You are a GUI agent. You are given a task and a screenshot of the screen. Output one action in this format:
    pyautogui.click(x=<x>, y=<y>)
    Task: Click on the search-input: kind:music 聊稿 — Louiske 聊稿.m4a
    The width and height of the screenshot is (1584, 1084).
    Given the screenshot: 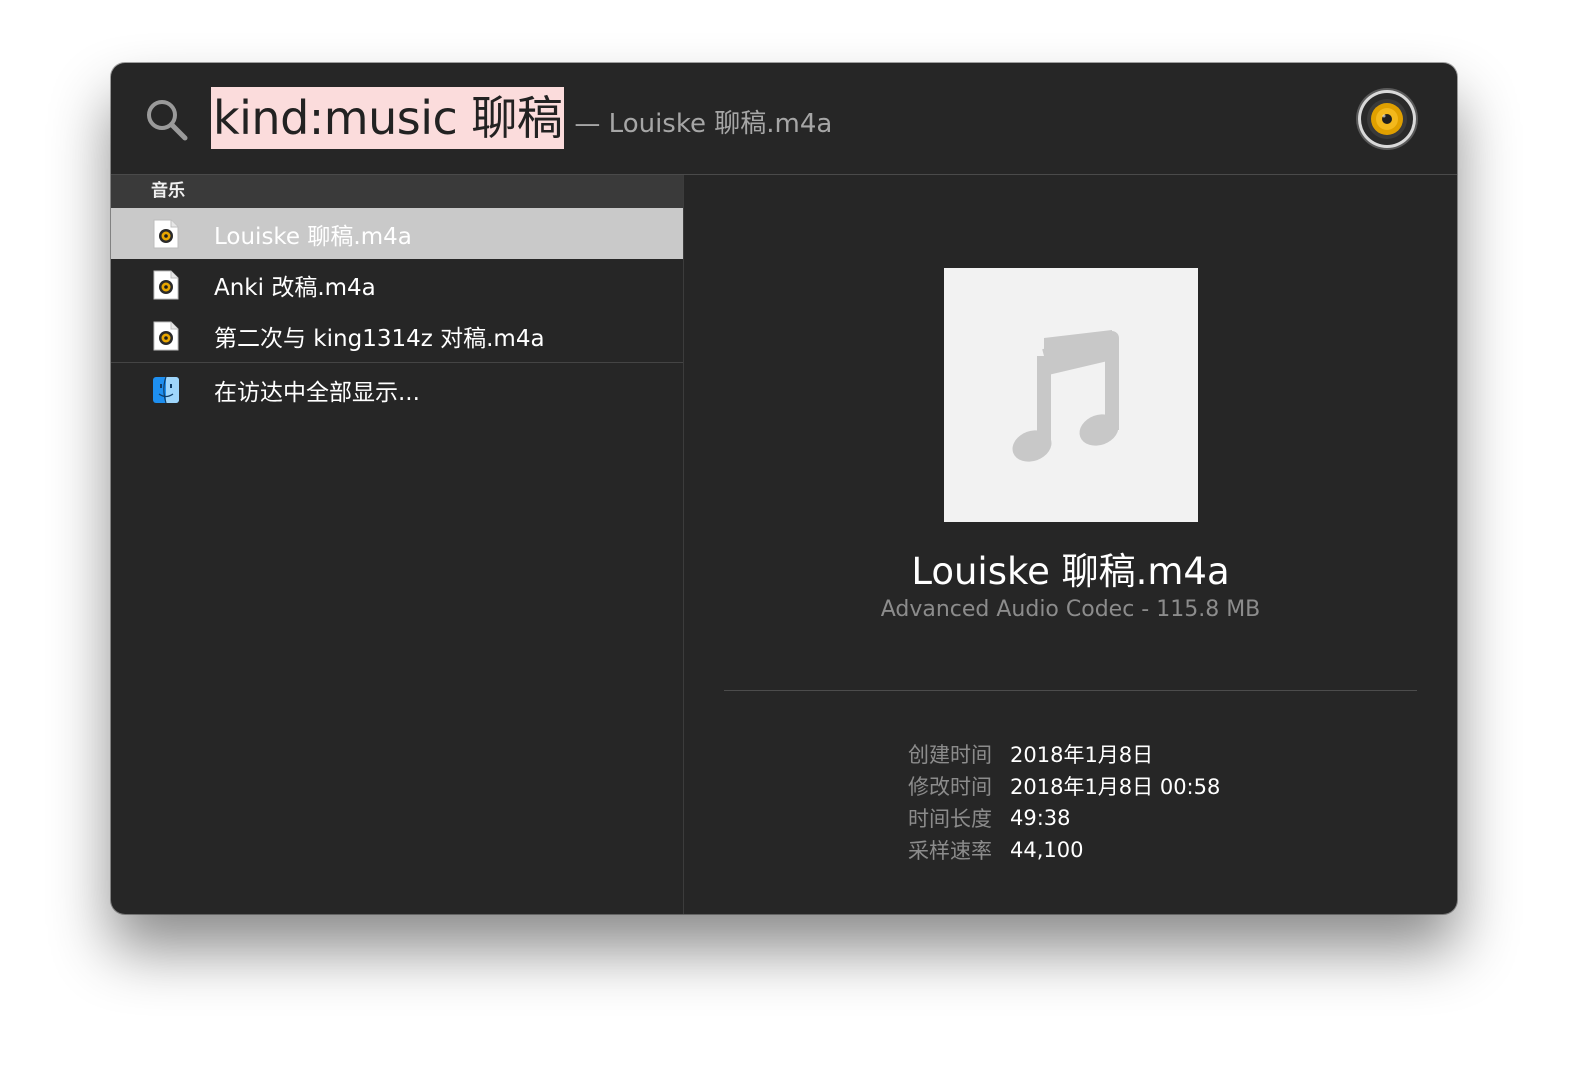 What is the action you would take?
    pyautogui.click(x=521, y=118)
    